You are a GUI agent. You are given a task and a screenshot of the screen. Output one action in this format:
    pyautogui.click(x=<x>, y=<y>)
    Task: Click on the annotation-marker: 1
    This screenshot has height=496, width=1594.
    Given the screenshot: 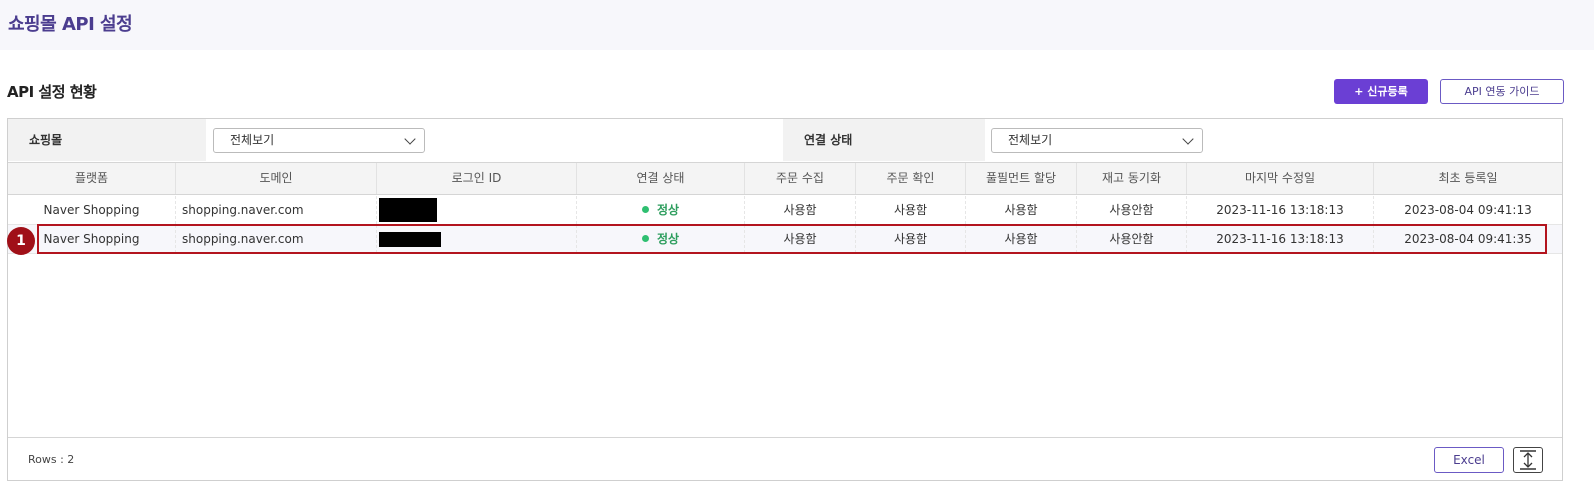 What is the action you would take?
    pyautogui.click(x=21, y=241)
    